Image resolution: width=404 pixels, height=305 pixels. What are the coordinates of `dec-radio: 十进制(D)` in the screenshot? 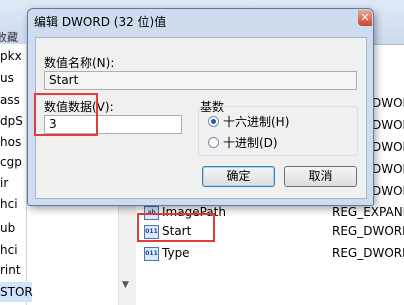 It's located at (243, 143).